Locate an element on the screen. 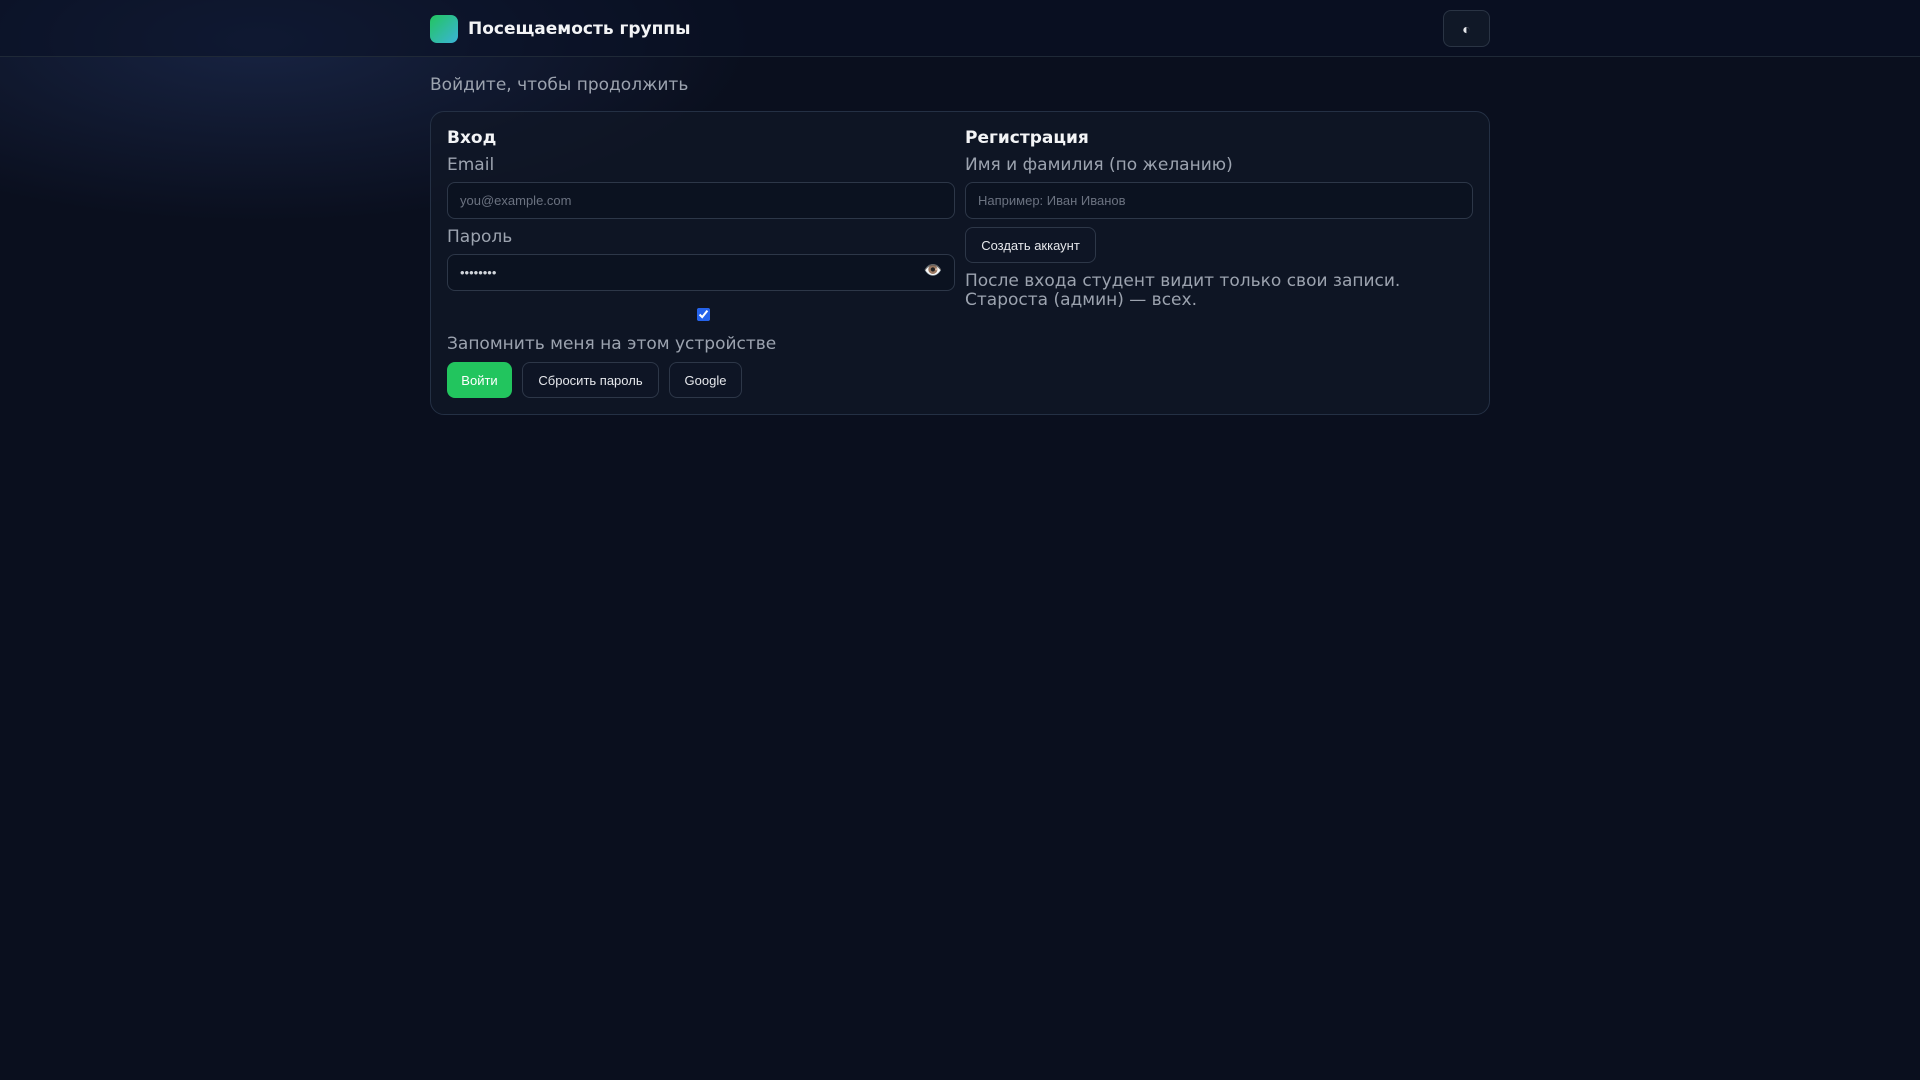 Image resolution: width=1920 pixels, height=1080 pixels. half-moon-icon: ◐ is located at coordinates (1466, 28).